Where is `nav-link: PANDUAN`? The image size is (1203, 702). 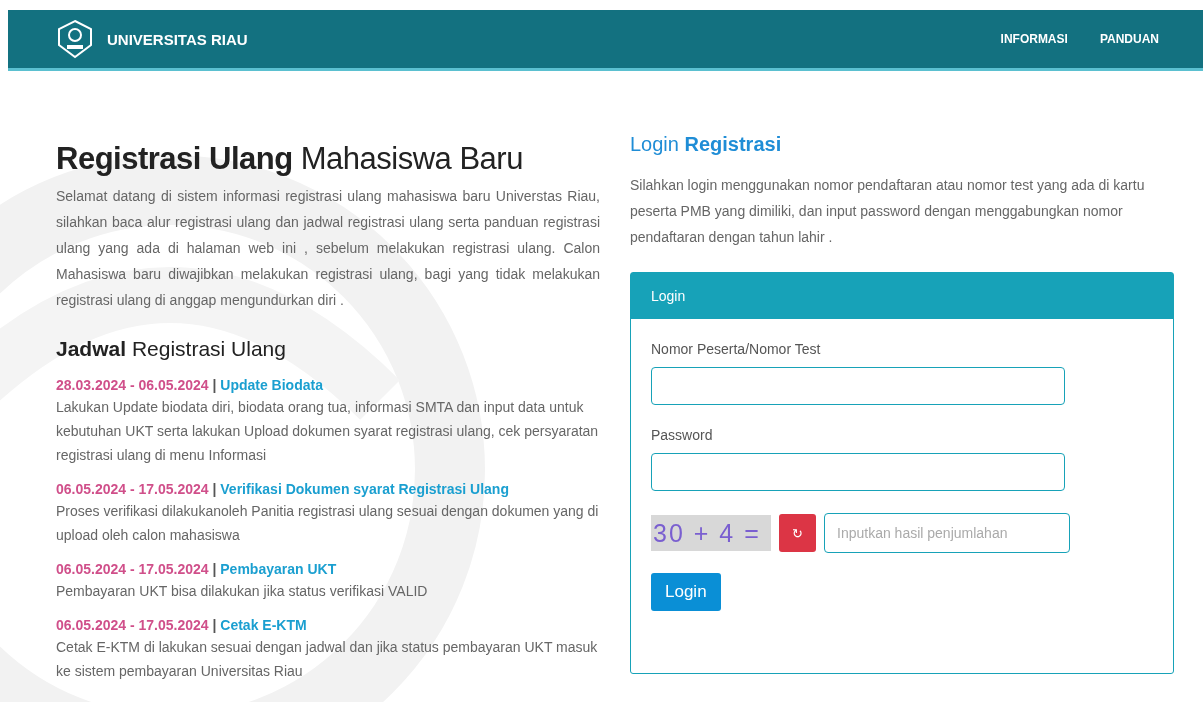
nav-link: PANDUAN is located at coordinates (1129, 39).